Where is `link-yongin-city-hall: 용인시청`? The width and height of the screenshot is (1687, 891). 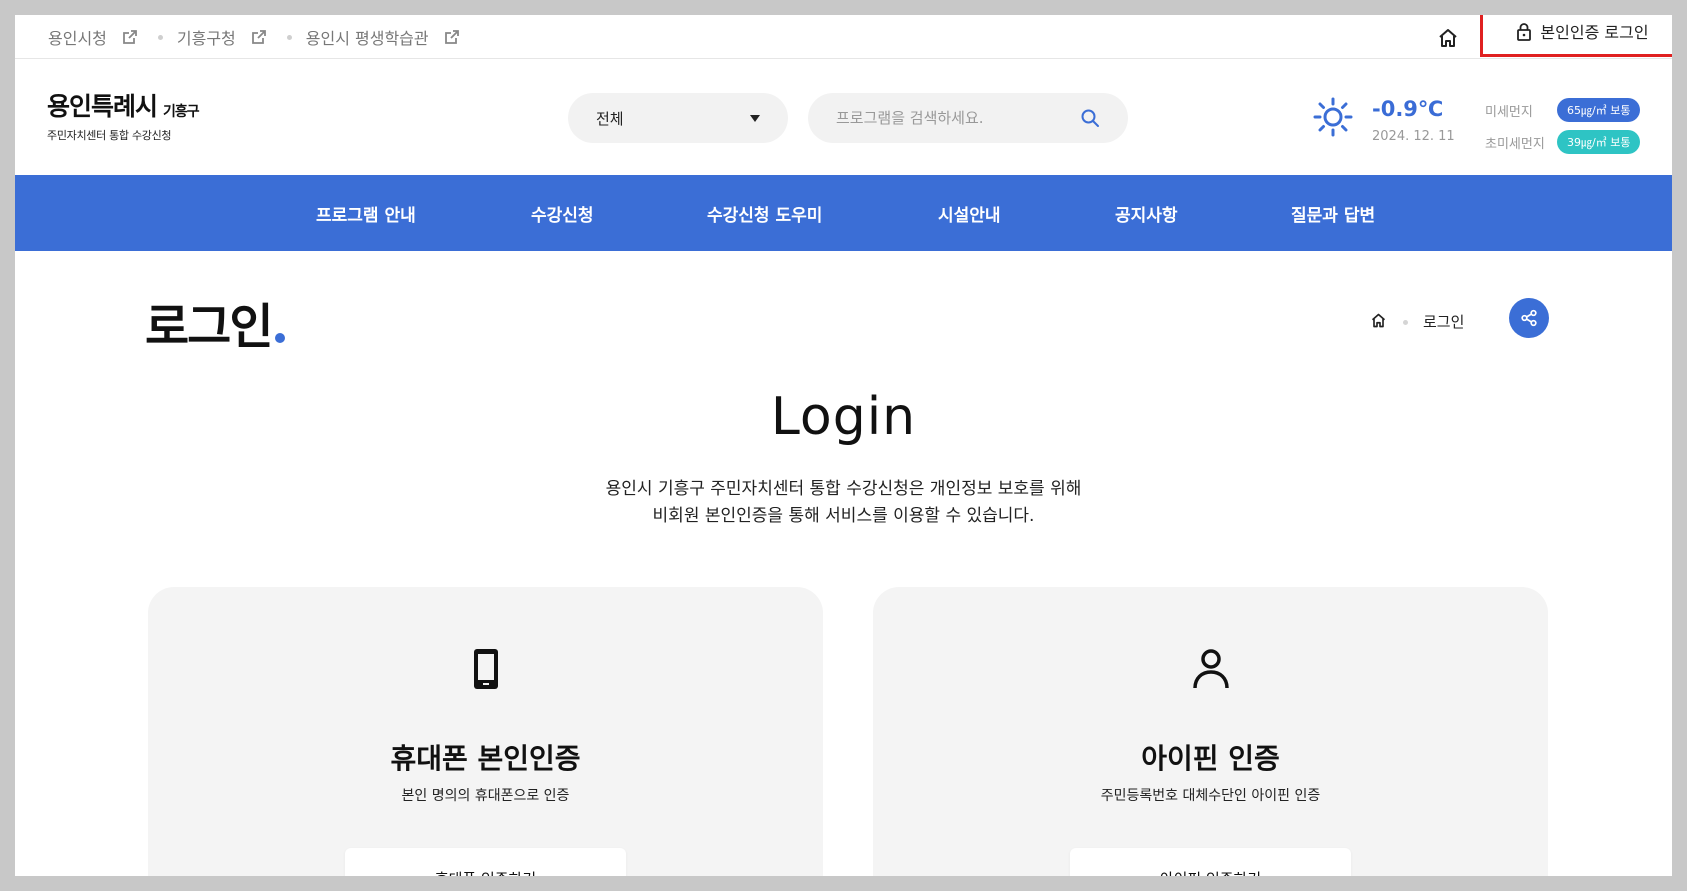
link-yongin-city-hall: 용인시청 is located at coordinates (93, 37).